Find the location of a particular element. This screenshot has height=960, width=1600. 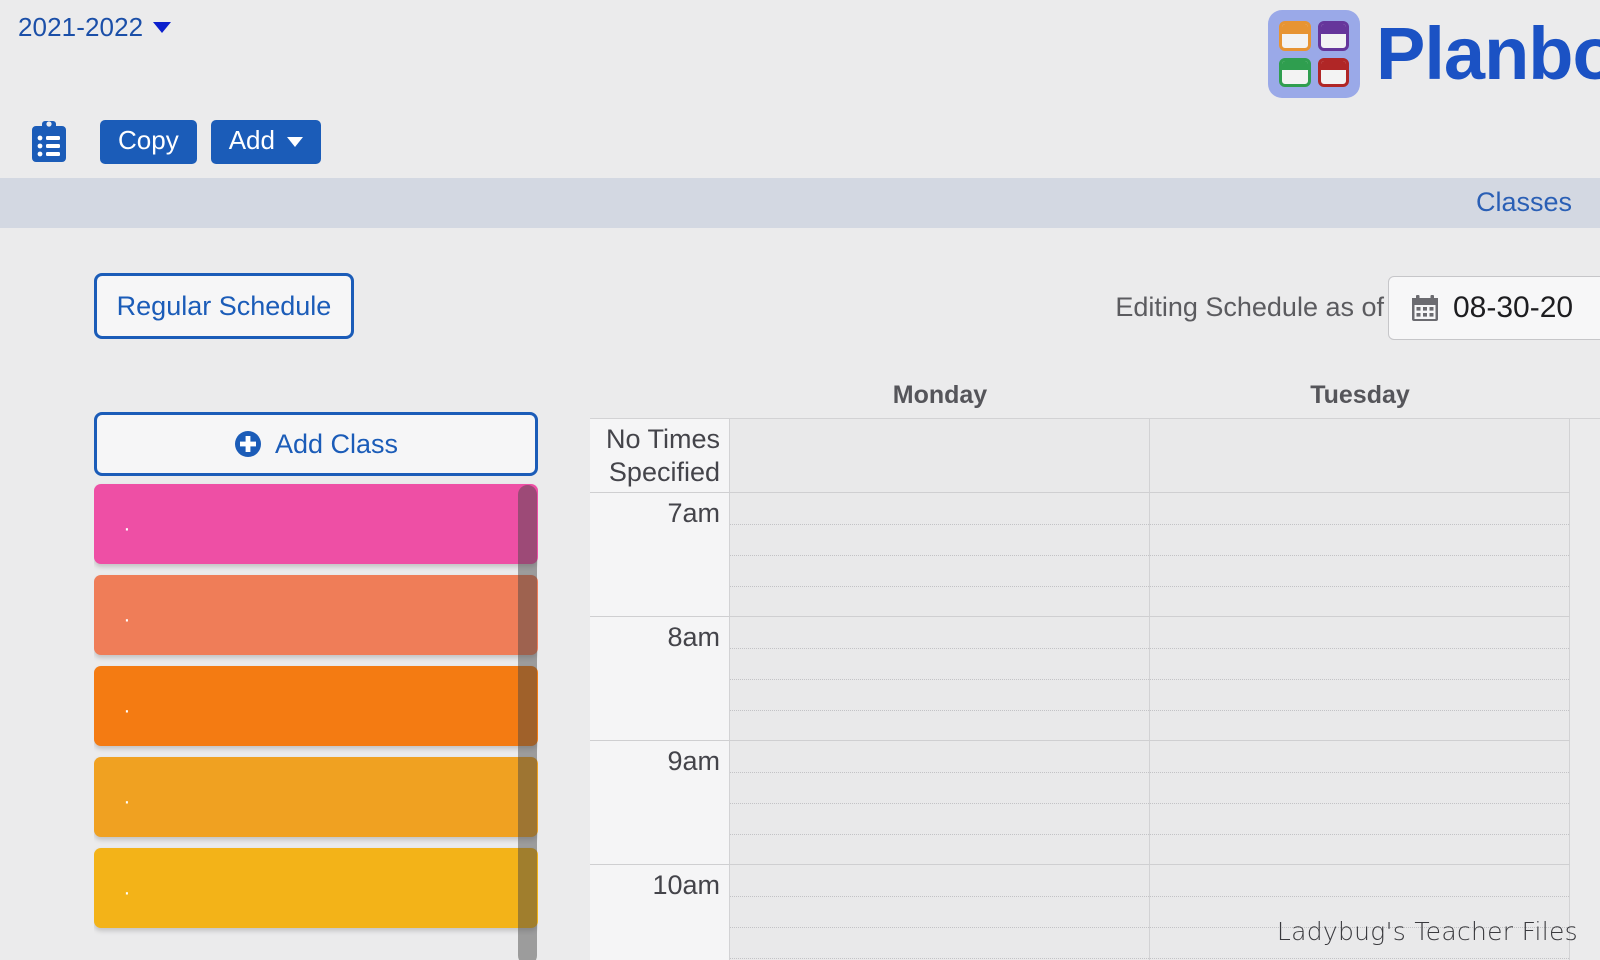

clipboard-list-icon is located at coordinates (49, 142).